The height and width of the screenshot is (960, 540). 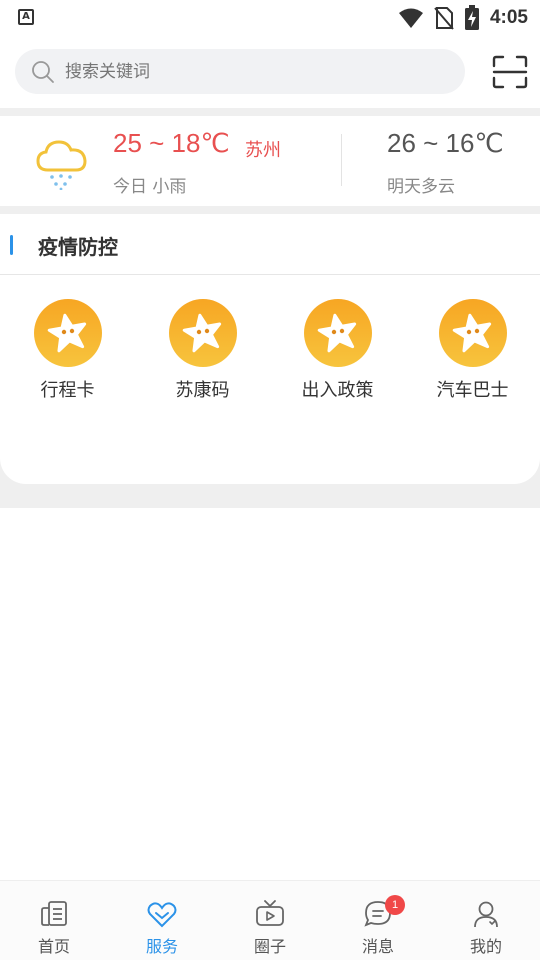 What do you see at coordinates (486, 914) in the screenshot?
I see `profile-icon` at bounding box center [486, 914].